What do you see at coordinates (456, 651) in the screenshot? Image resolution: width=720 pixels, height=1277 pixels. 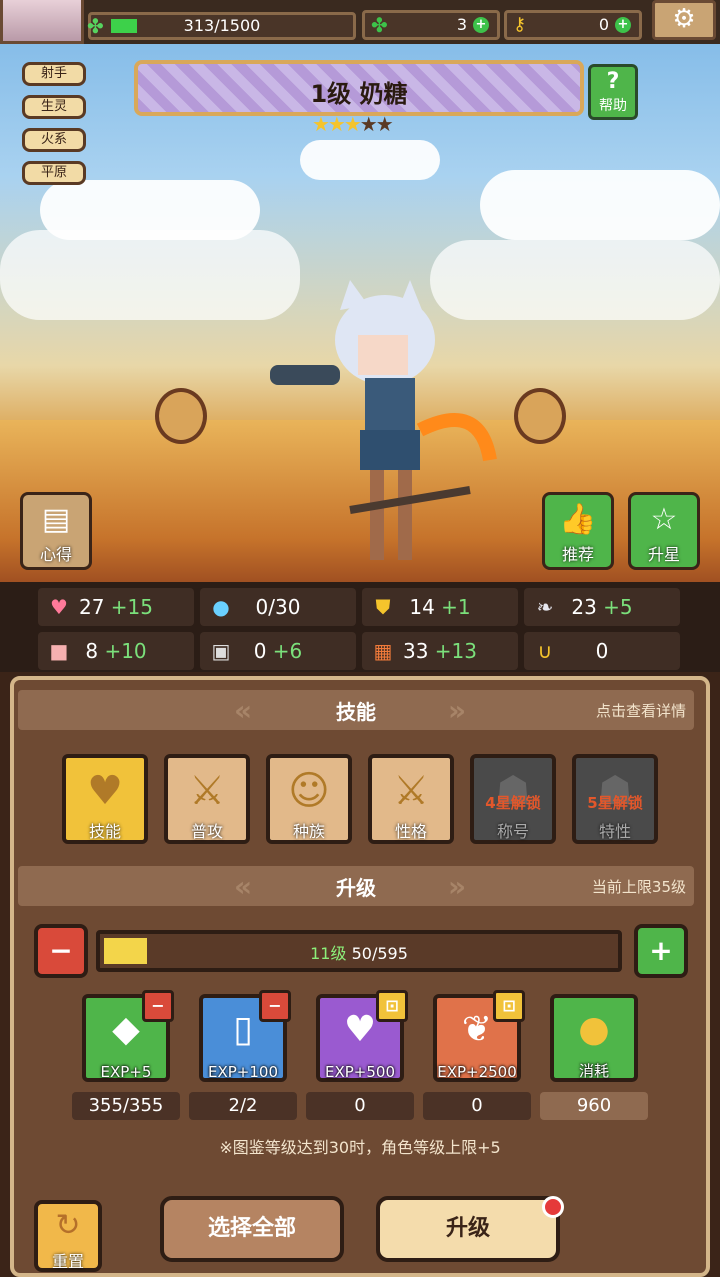 I see `stat-bonus: +13` at bounding box center [456, 651].